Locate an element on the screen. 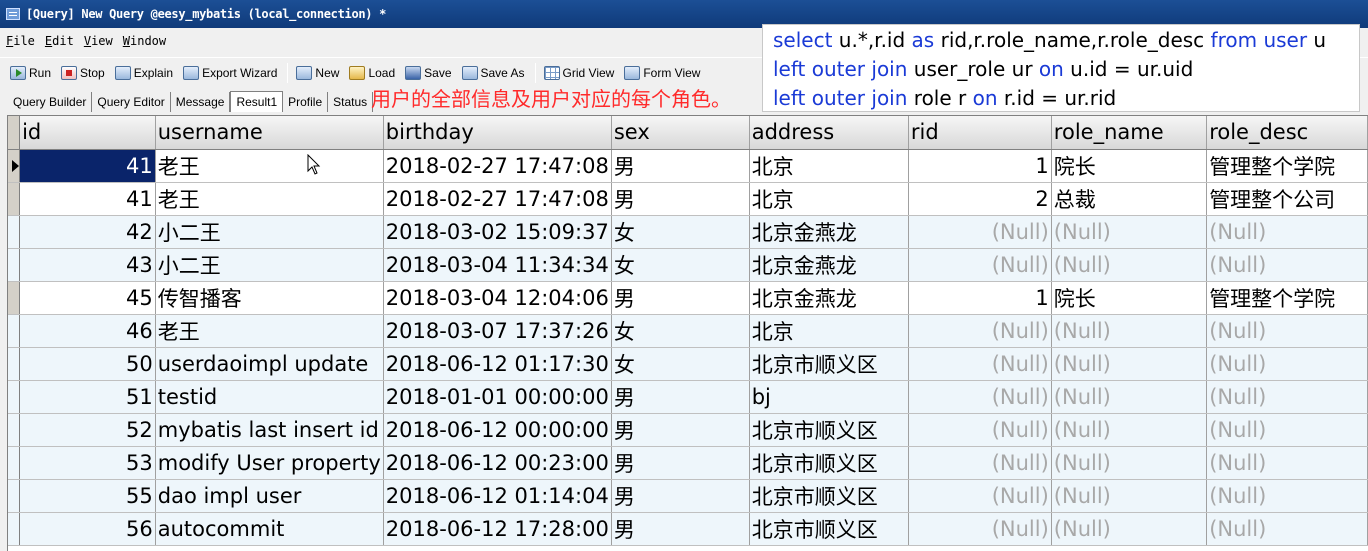 Image resolution: width=1368 pixels, height=551 pixels. table-row: 41 老王 2018-02-27 17:47:08 男北京 2 总裁 管理整个公司 is located at coordinates (688, 199).